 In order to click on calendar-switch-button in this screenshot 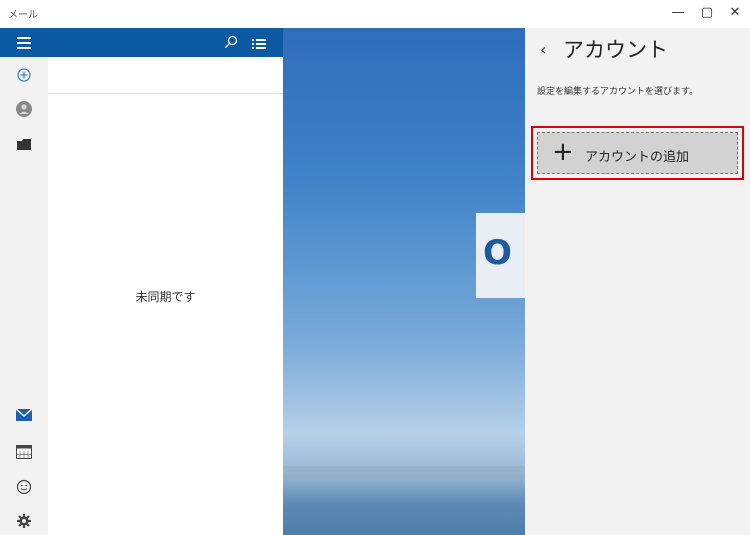, I will do `click(24, 452)`.